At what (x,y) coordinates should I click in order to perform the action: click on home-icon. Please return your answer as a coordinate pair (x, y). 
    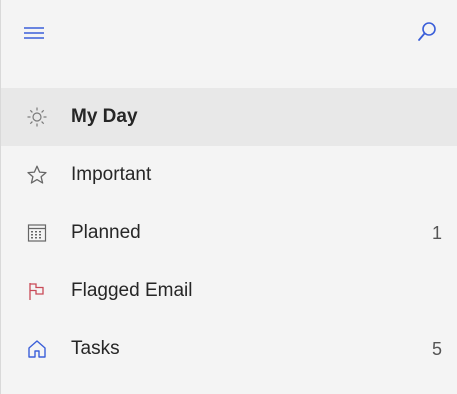
    Looking at the image, I should click on (37, 349).